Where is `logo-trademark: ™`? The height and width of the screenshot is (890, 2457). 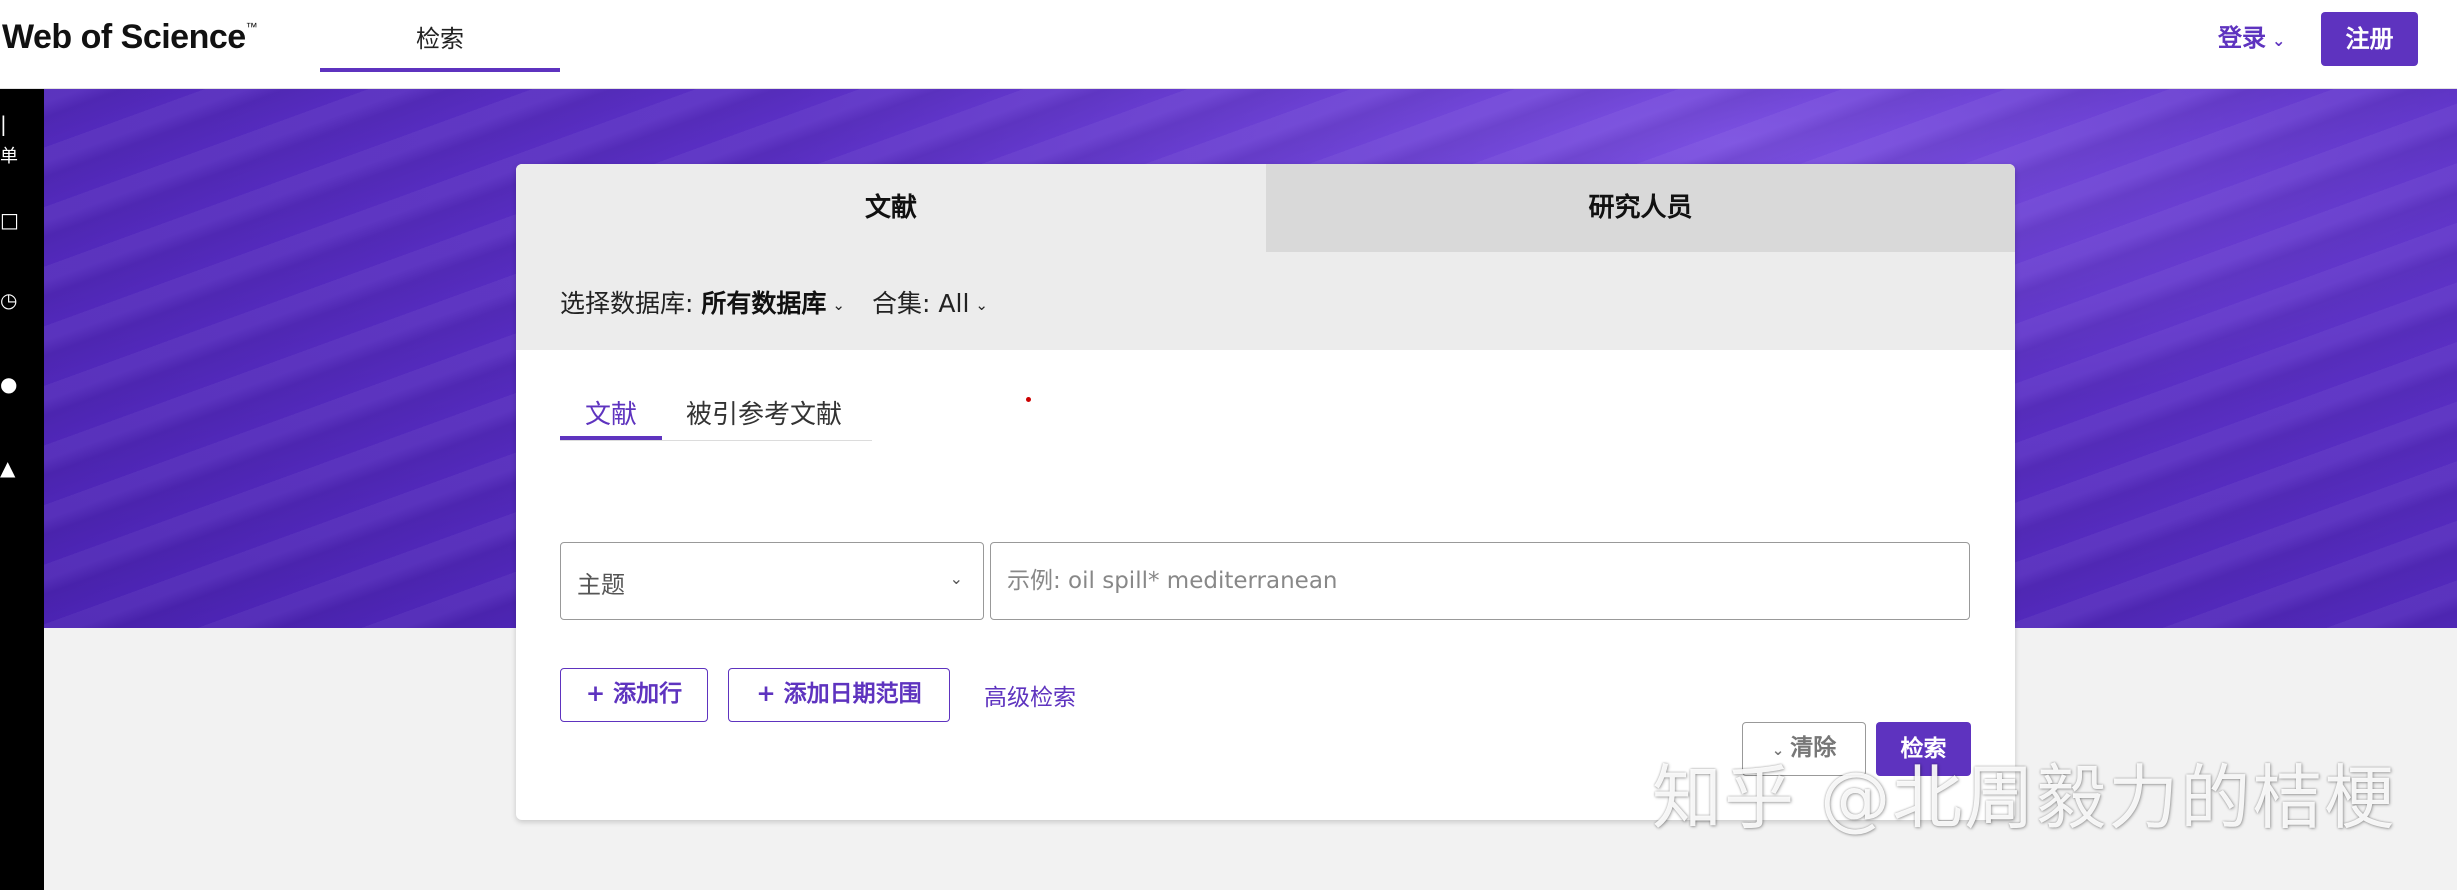
logo-trademark: ™ is located at coordinates (251, 27).